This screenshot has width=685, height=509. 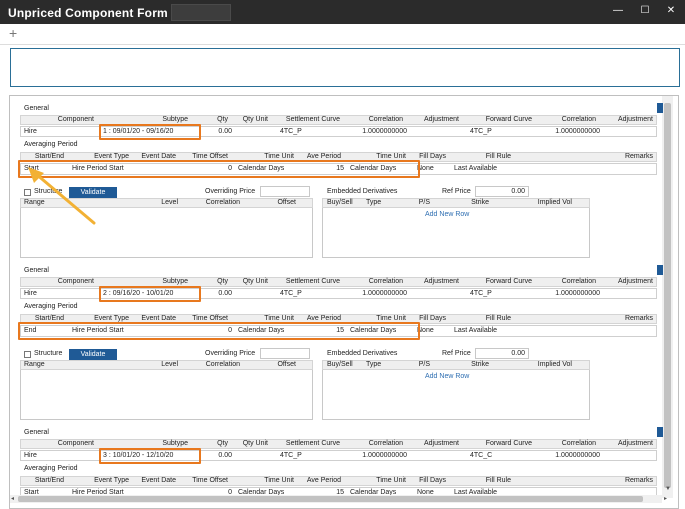 I want to click on maximize-button: ☐, so click(x=645, y=11).